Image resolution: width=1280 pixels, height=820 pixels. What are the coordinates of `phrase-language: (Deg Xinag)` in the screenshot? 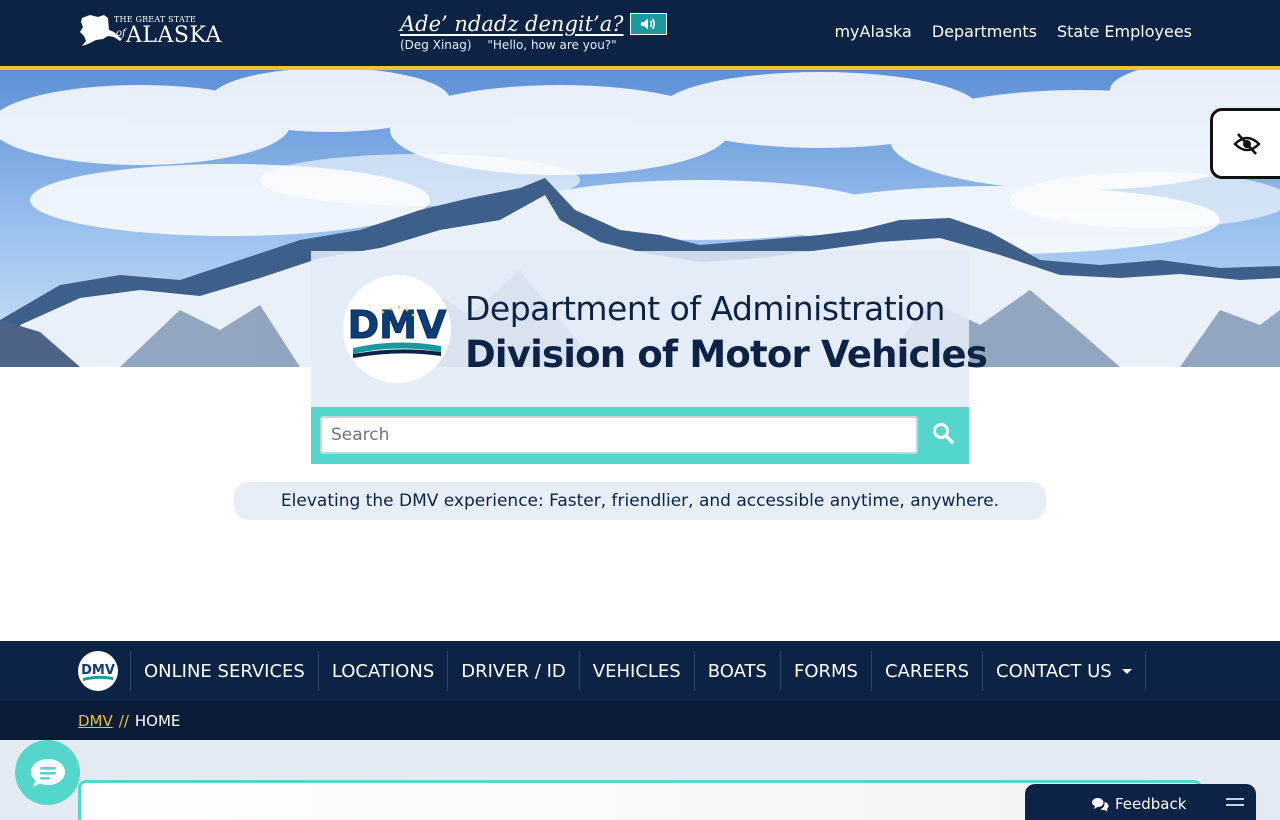 It's located at (436, 45).